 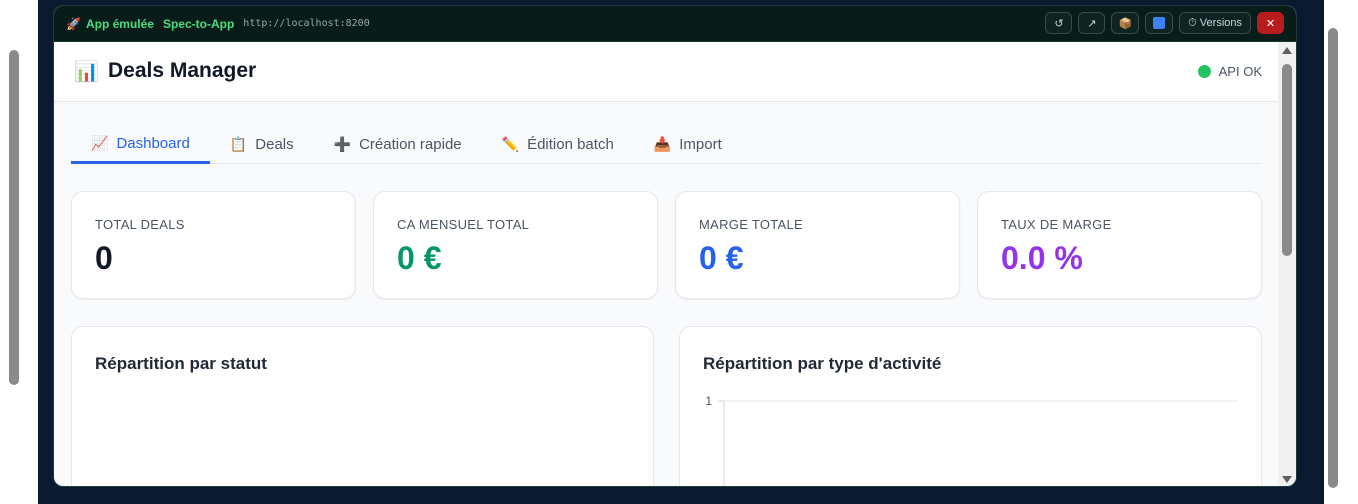 I want to click on screenshot-button, so click(x=1159, y=23).